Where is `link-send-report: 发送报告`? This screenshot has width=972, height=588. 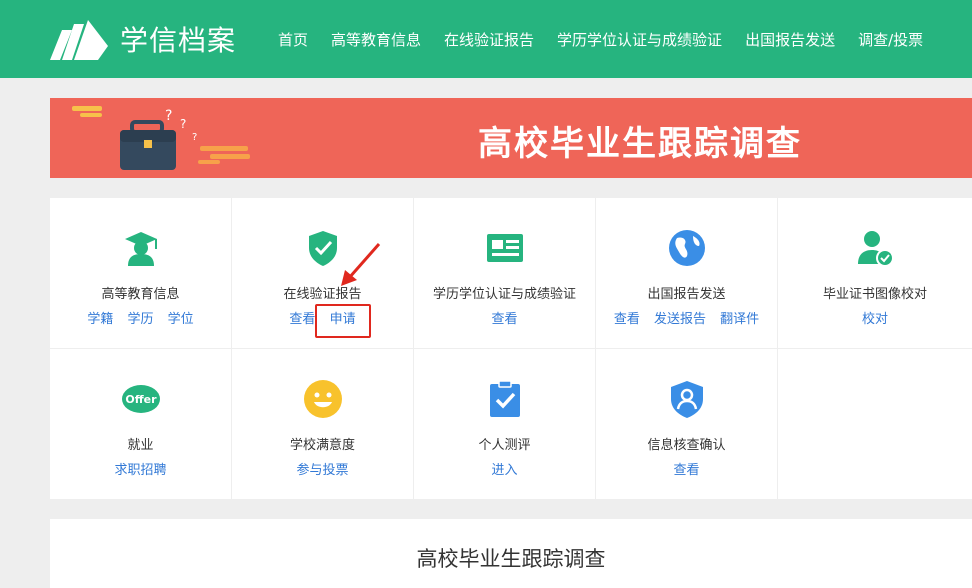
link-send-report: 发送报告 is located at coordinates (680, 319).